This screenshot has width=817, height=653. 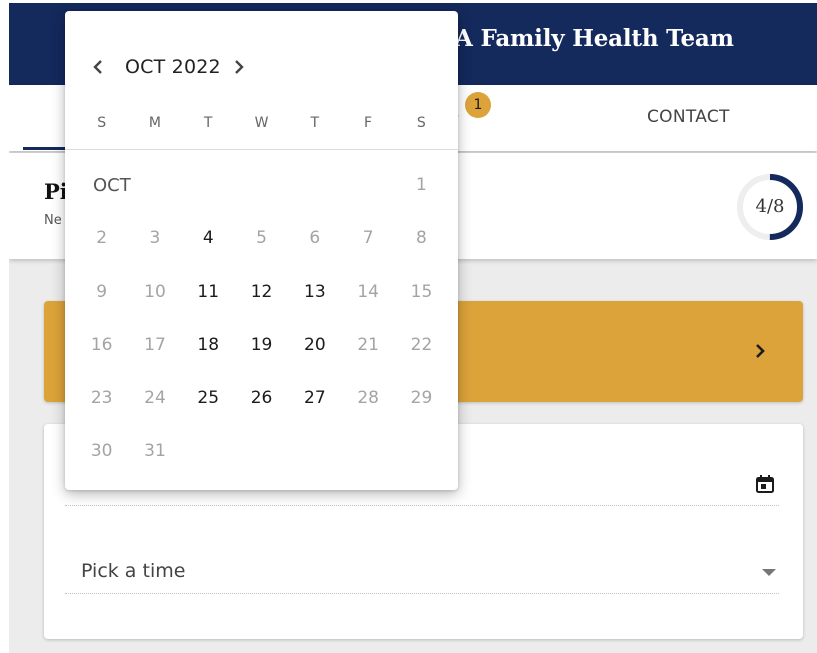 What do you see at coordinates (594, 38) in the screenshot?
I see `site-title: A Family Health Team` at bounding box center [594, 38].